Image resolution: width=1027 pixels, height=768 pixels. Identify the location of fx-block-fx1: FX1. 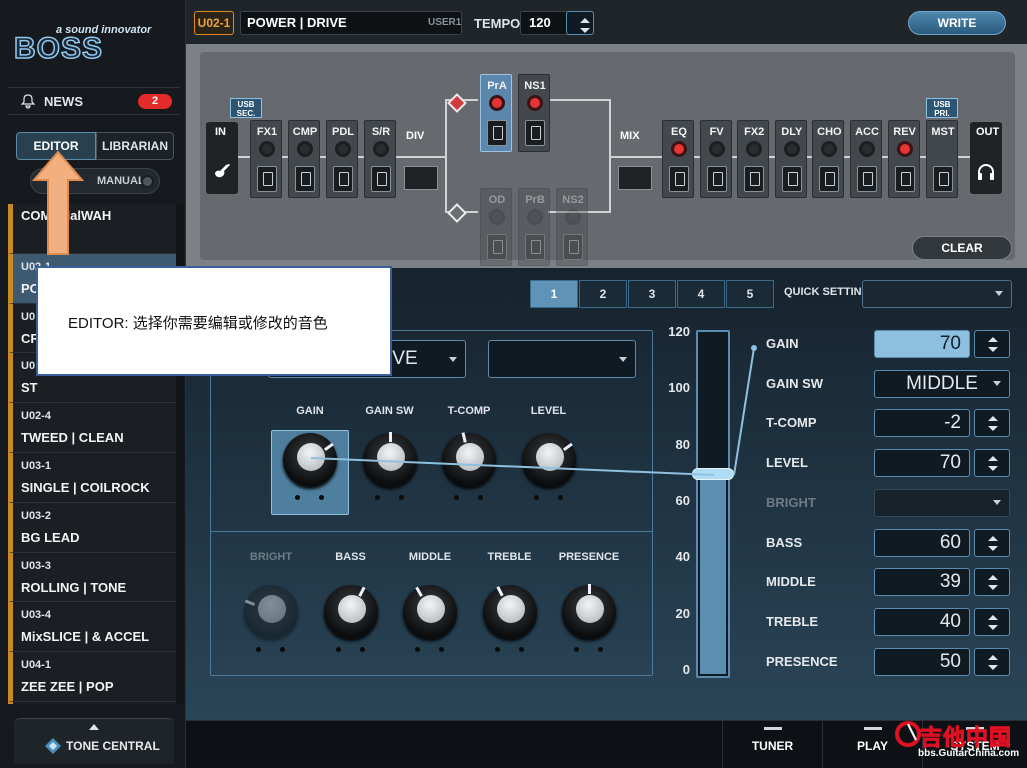
(266, 159).